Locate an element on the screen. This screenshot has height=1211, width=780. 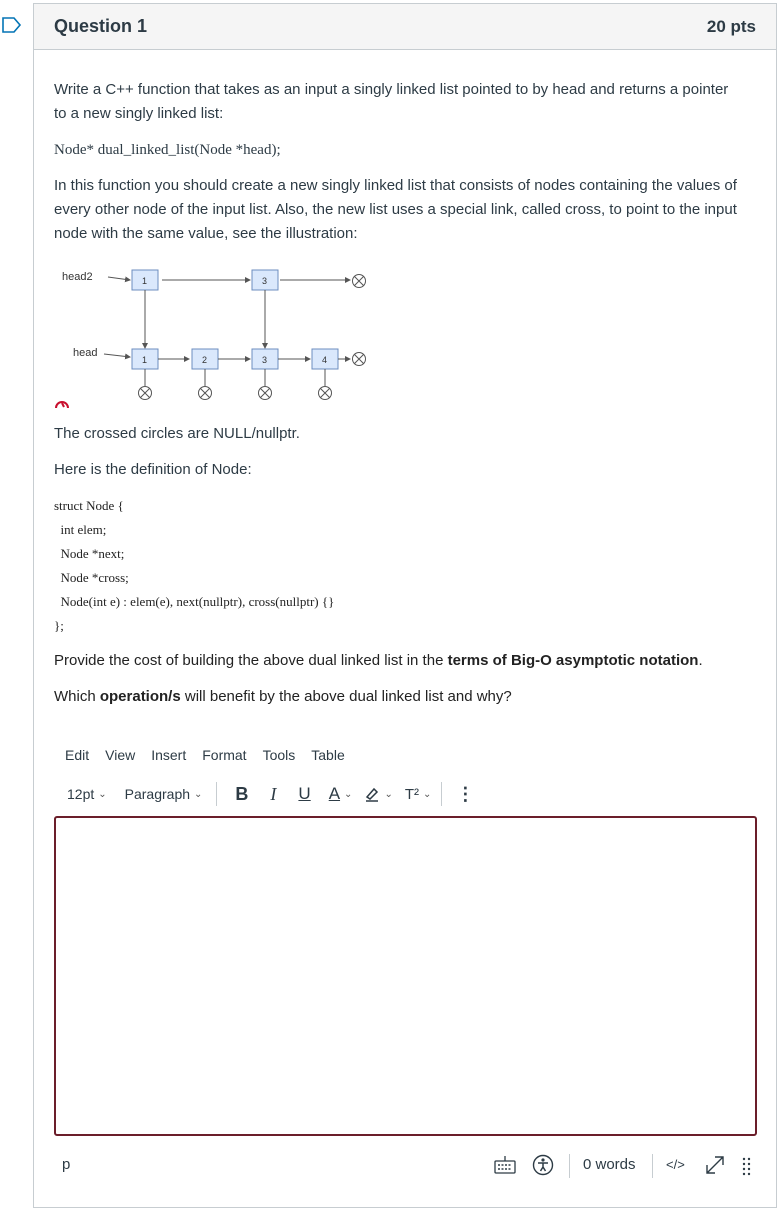
code-line: struct Node { is located at coordinates (89, 505).